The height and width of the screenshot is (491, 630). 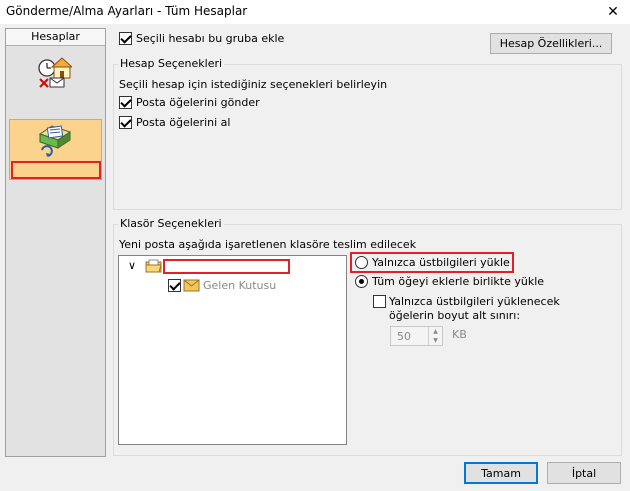 I want to click on full-item-radio, so click(x=361, y=281).